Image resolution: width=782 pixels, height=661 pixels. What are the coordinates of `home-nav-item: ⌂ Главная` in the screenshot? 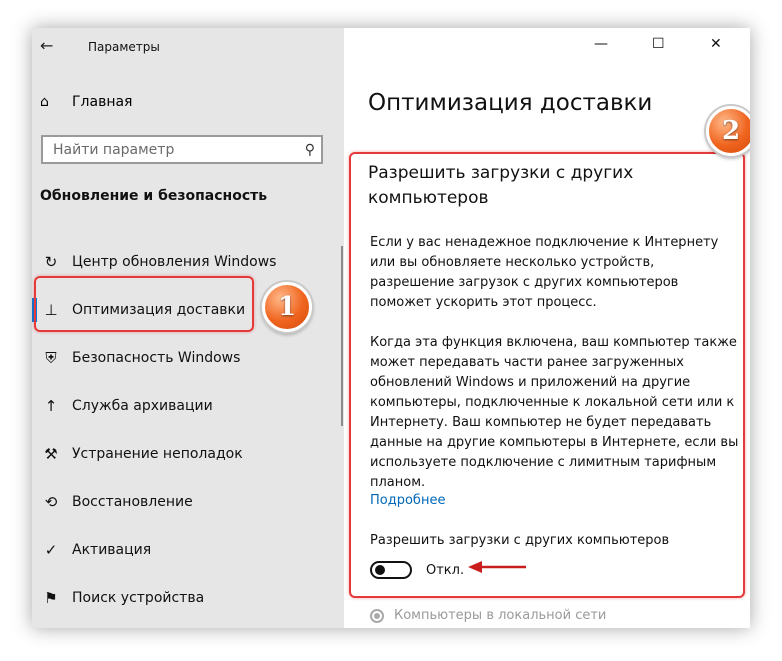 It's located at (86, 102).